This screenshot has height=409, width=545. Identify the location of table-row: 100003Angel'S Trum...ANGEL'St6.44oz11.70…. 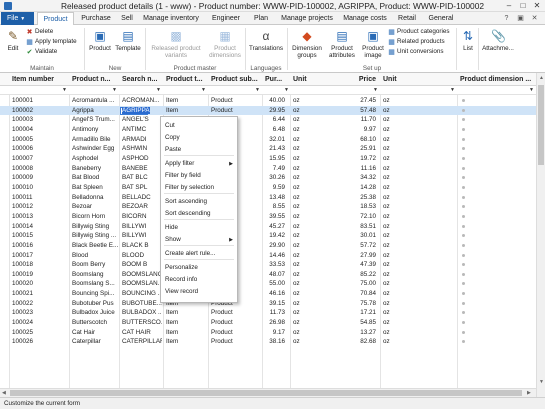
(272, 120).